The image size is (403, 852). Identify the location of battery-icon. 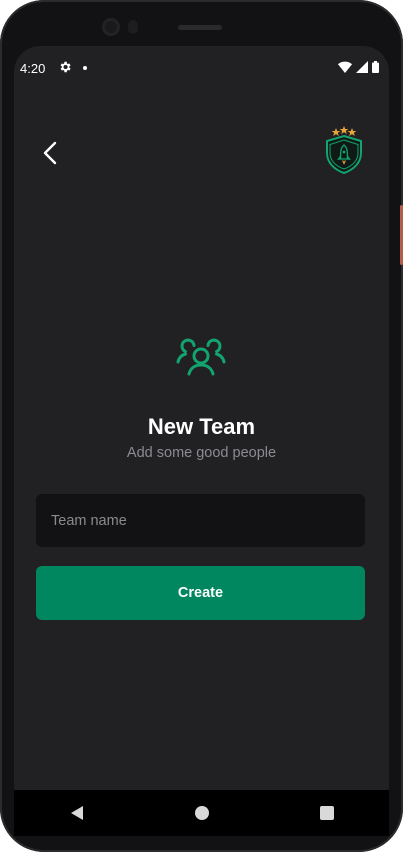
(375, 67).